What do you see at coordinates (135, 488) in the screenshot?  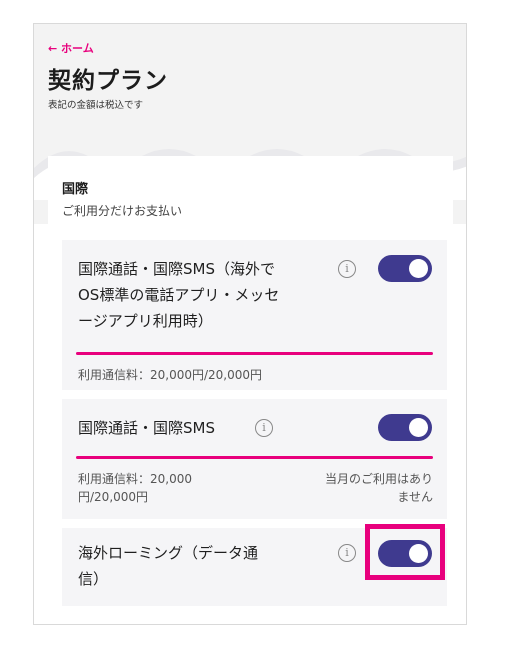 I see `usage-fee-text: 利用通信料：20,000 円/20,000円` at bounding box center [135, 488].